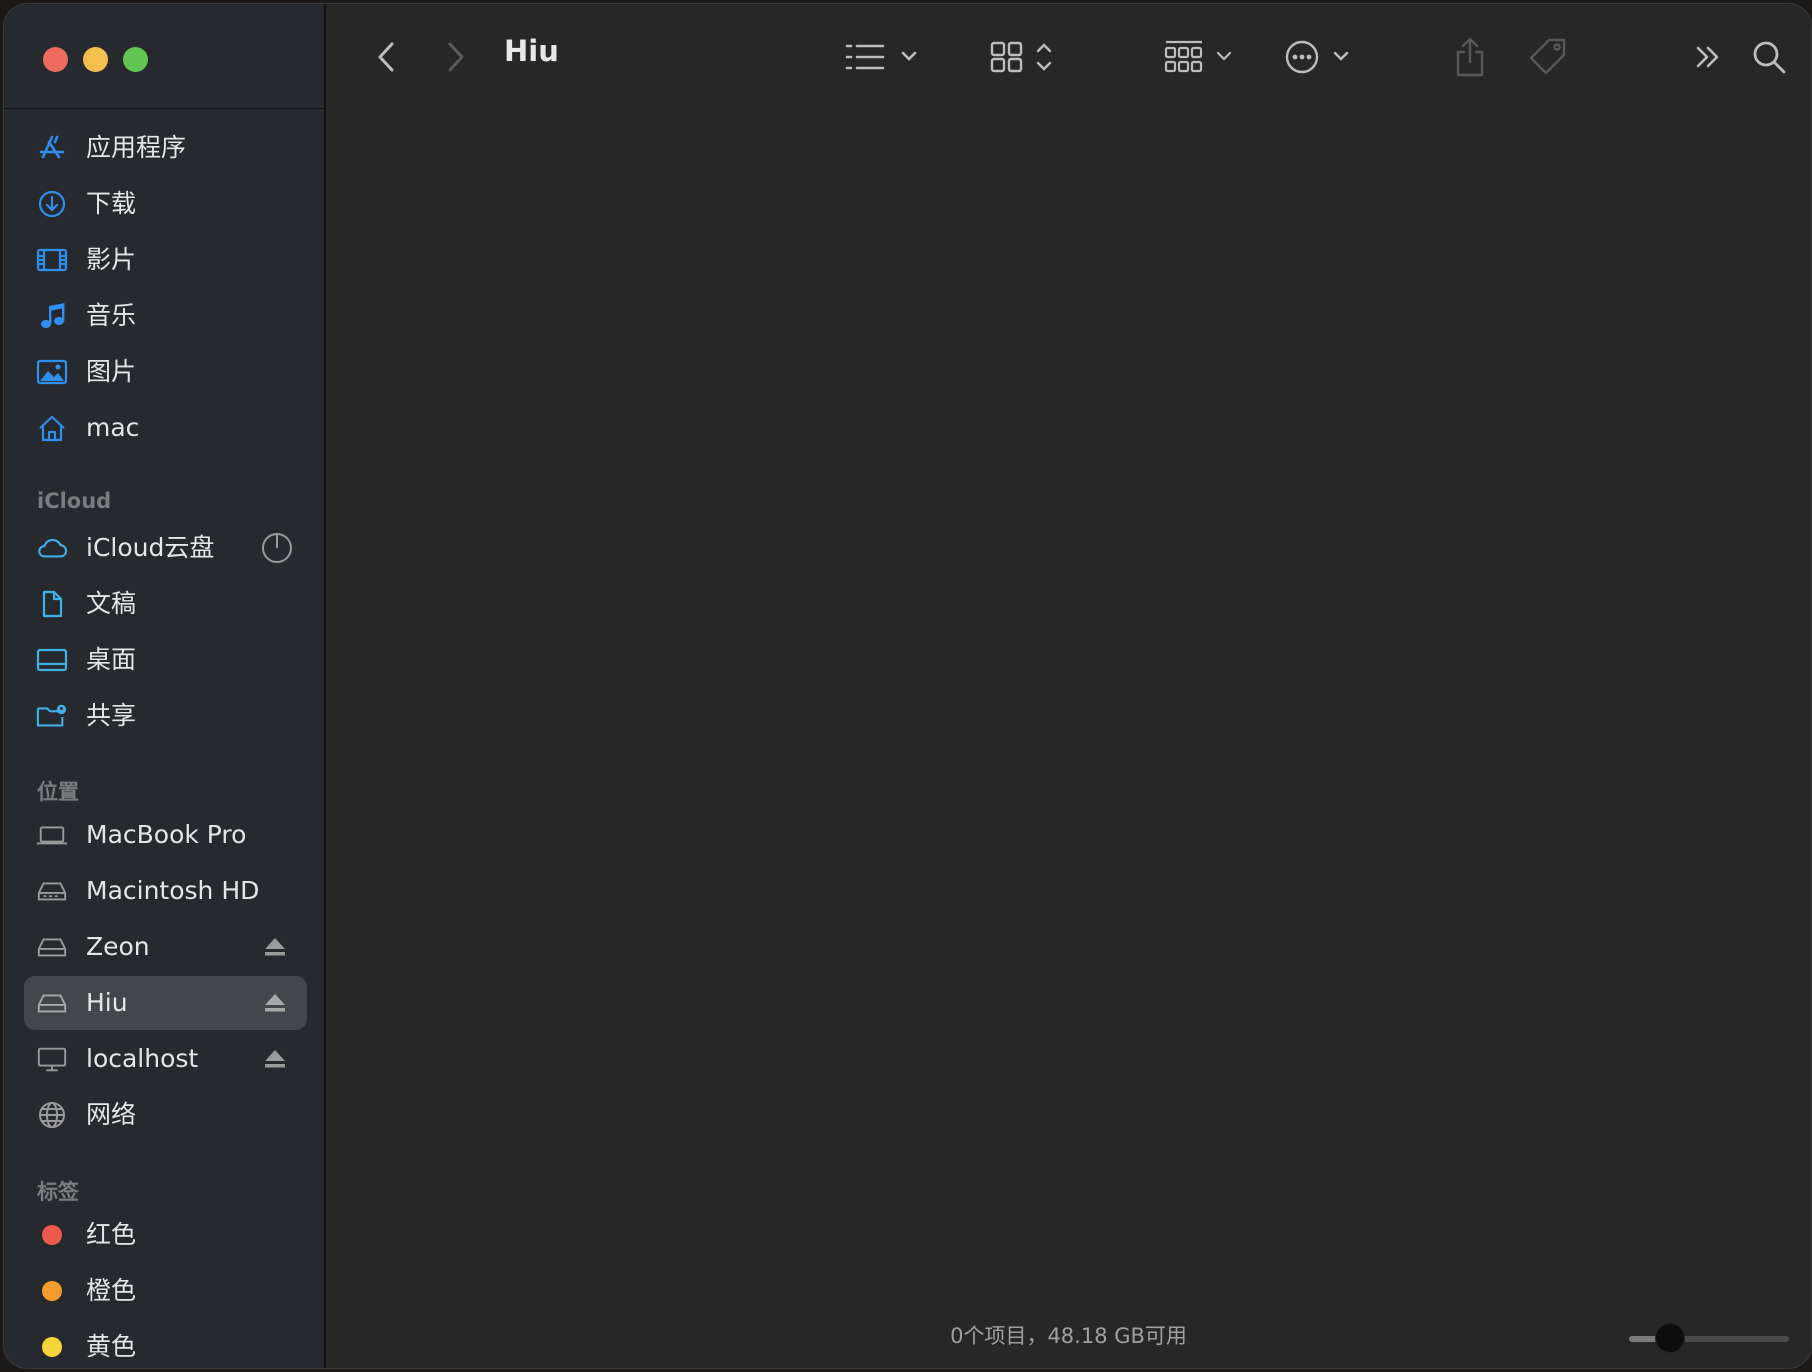 This screenshot has width=1812, height=1372. What do you see at coordinates (55, 59) in the screenshot?
I see `close-window-button` at bounding box center [55, 59].